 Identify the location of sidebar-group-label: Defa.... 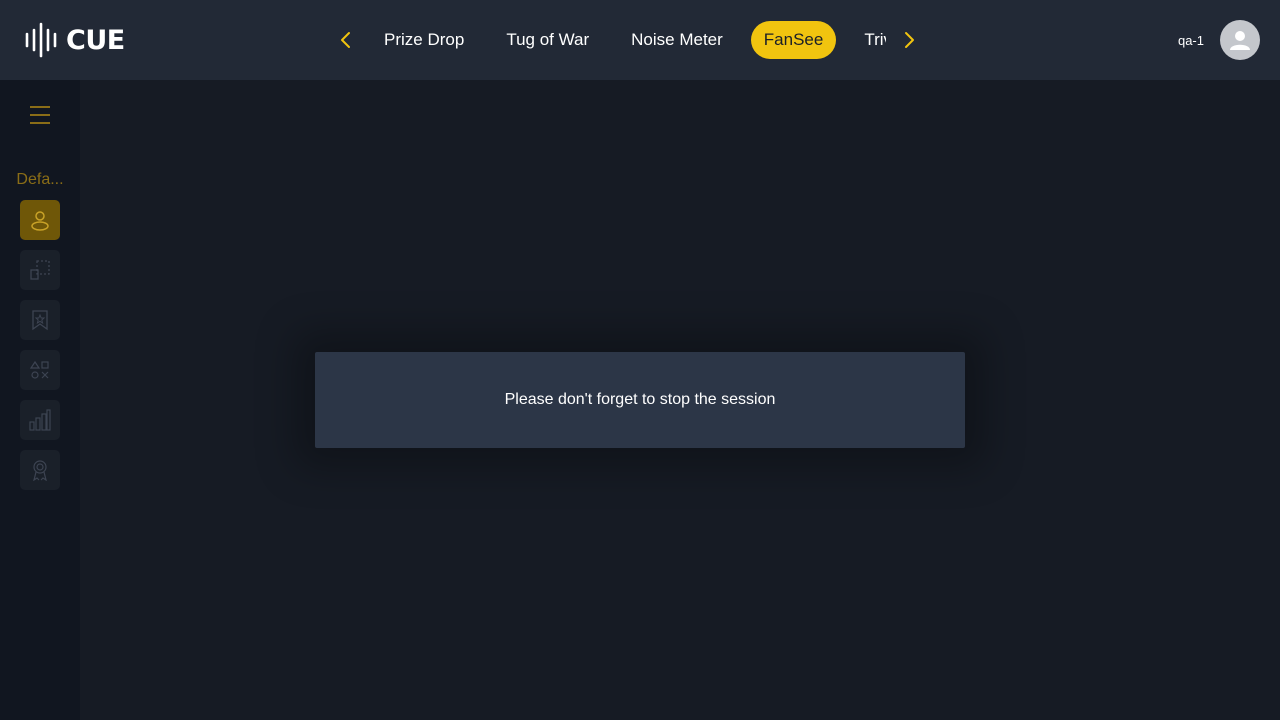
(40, 180).